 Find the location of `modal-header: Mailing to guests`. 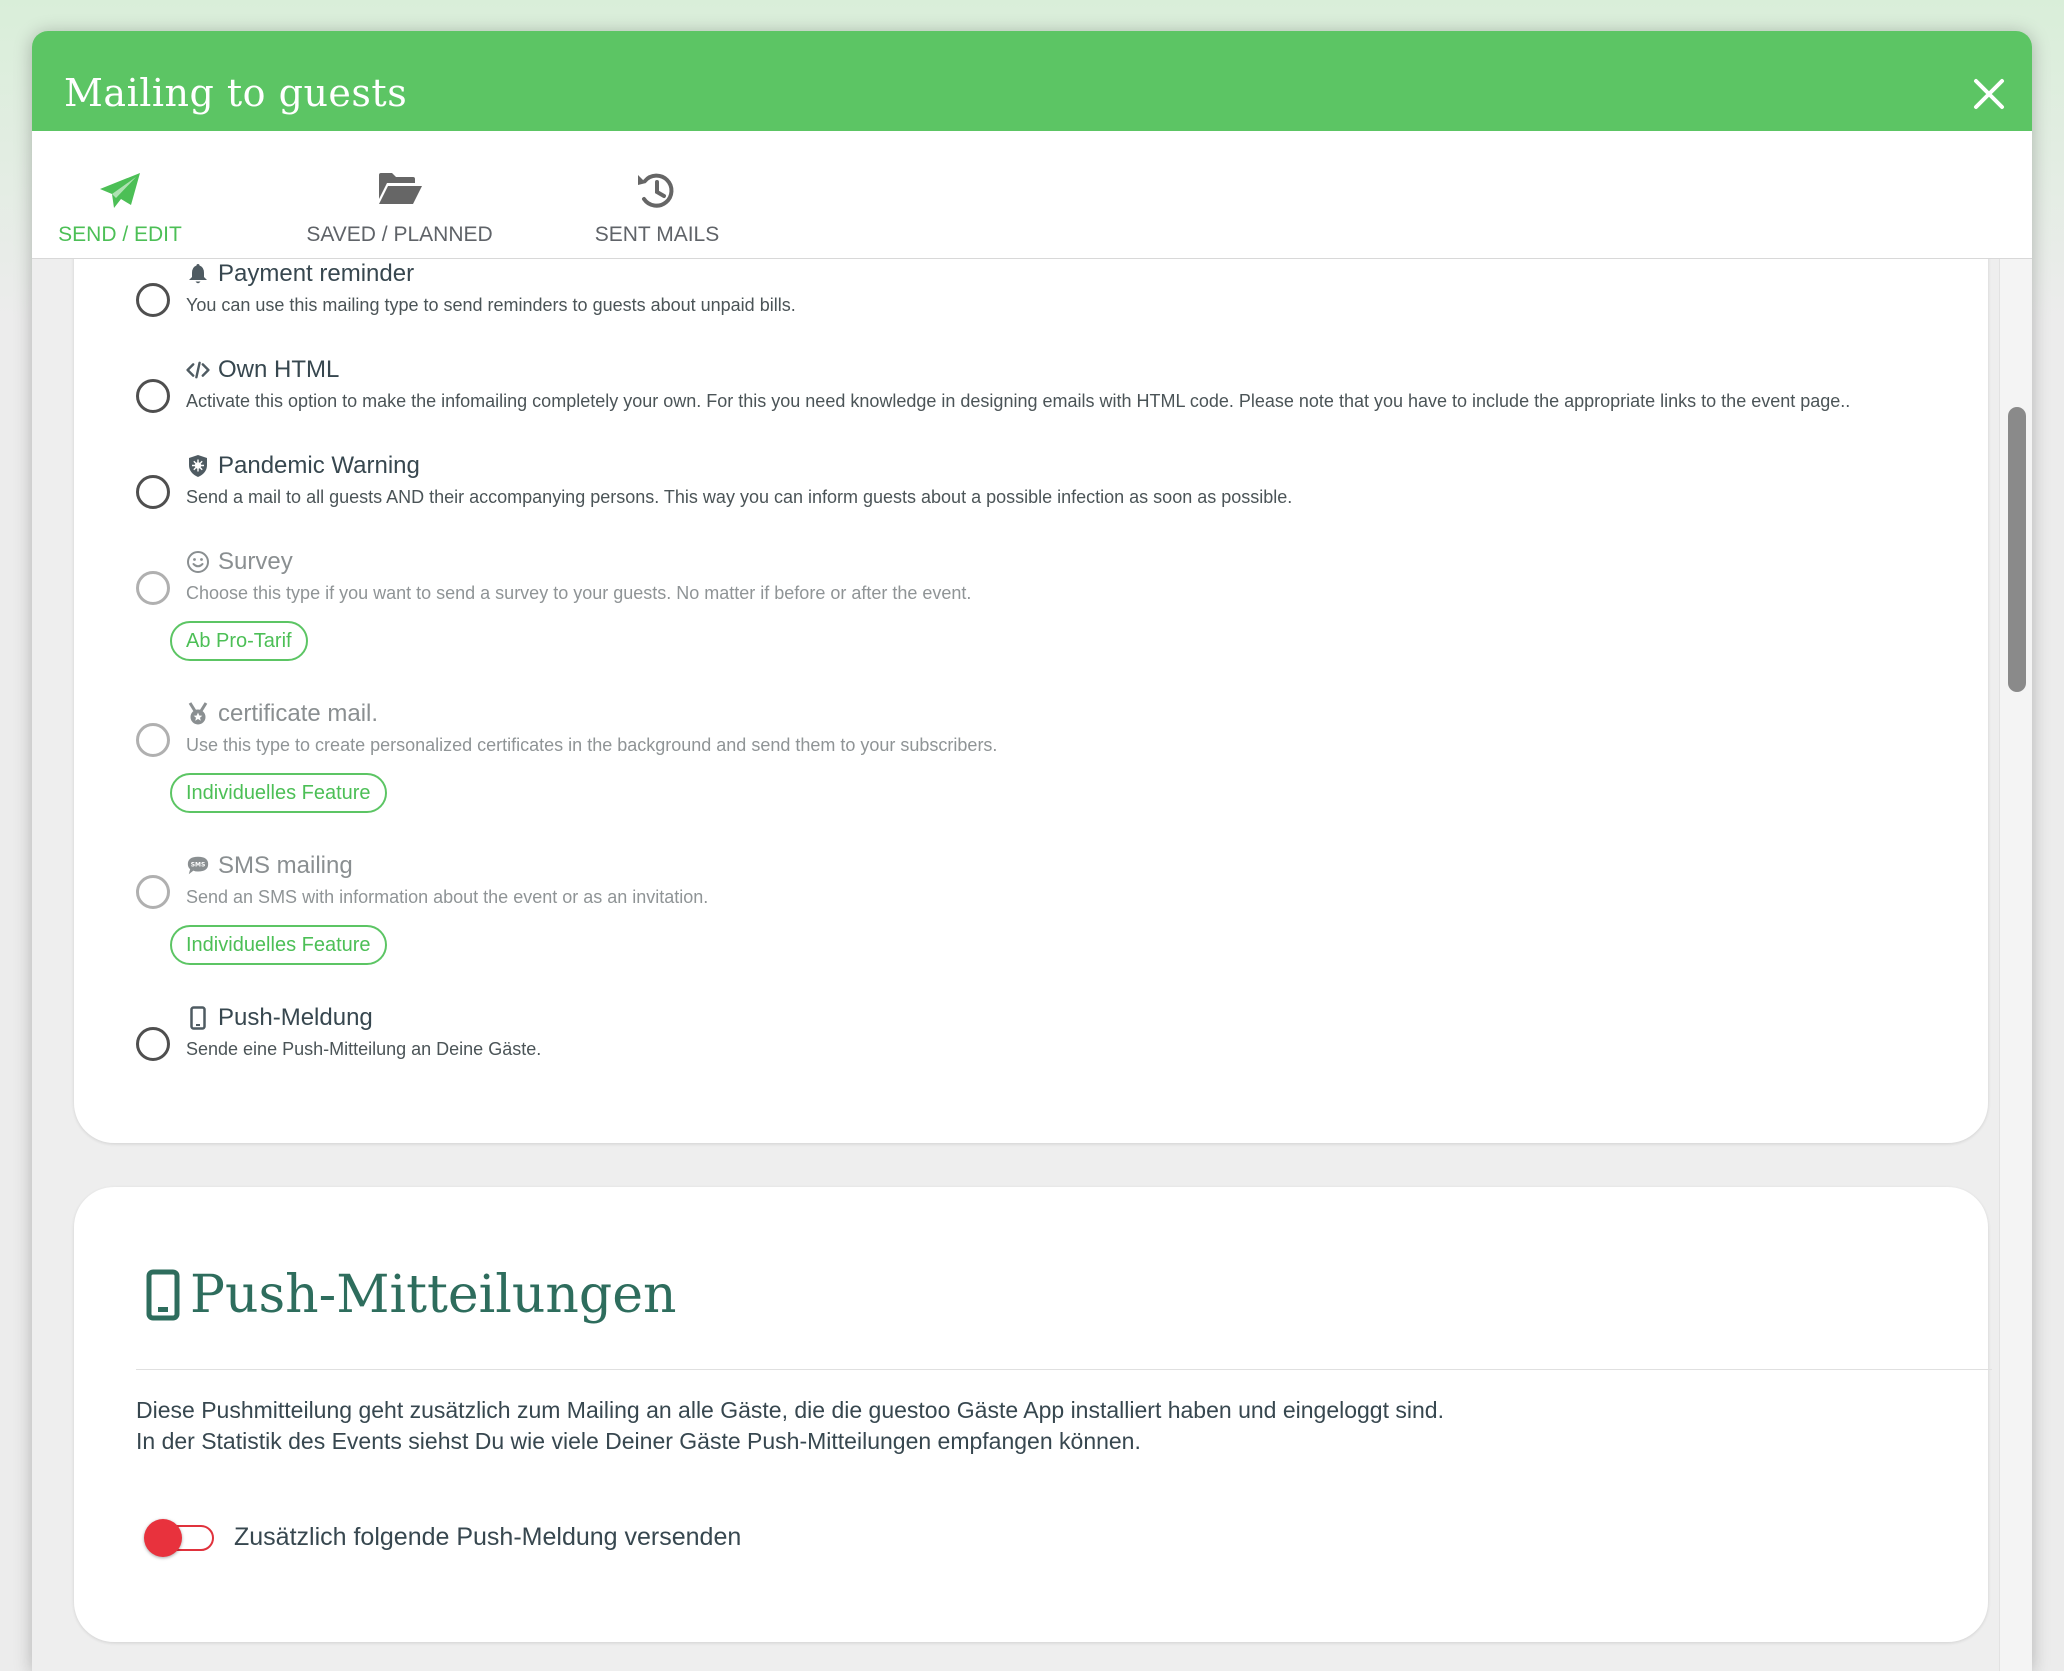

modal-header: Mailing to guests is located at coordinates (1032, 81).